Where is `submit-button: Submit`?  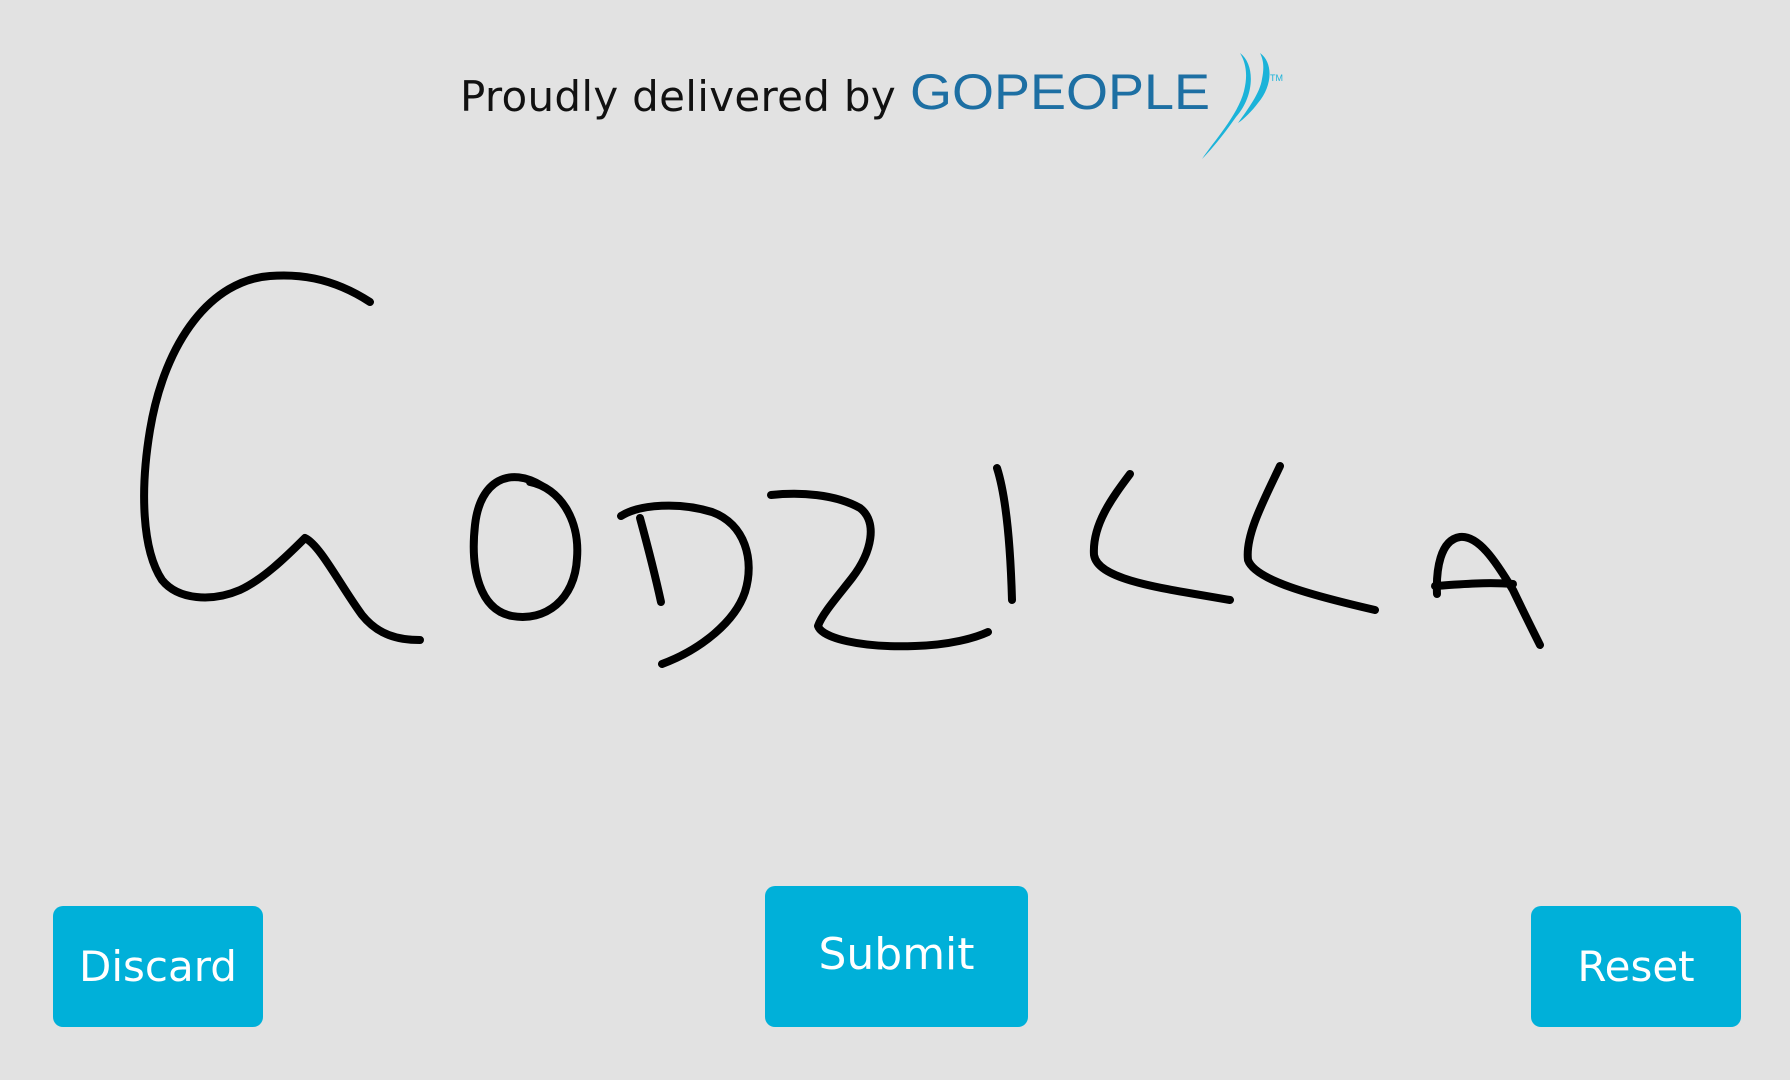
submit-button: Submit is located at coordinates (896, 956).